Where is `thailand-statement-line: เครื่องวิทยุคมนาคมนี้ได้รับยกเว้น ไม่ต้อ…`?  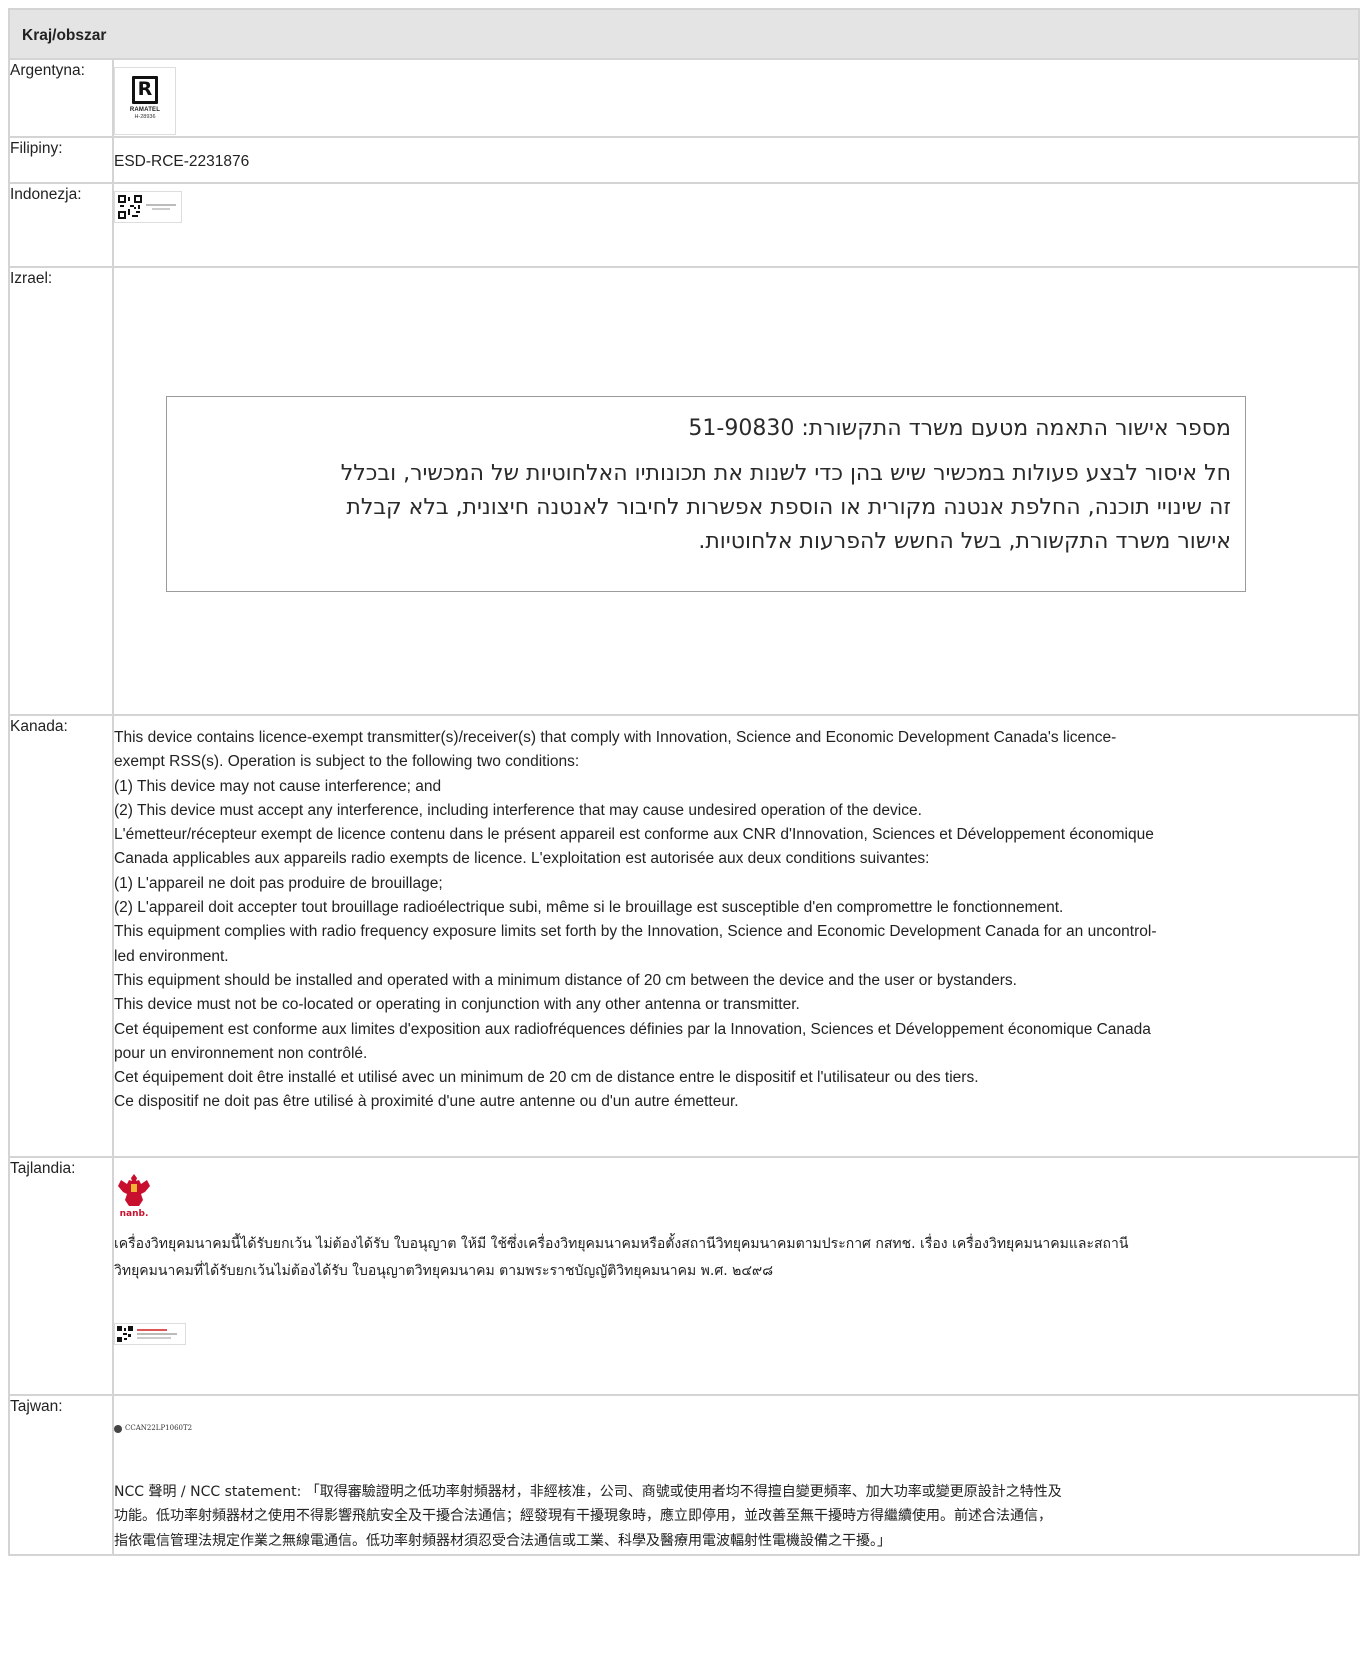 thailand-statement-line: เครื่องวิทยุคมนาคมนี้ได้รับยกเว้น ไม่ต้อ… is located at coordinates (621, 1243).